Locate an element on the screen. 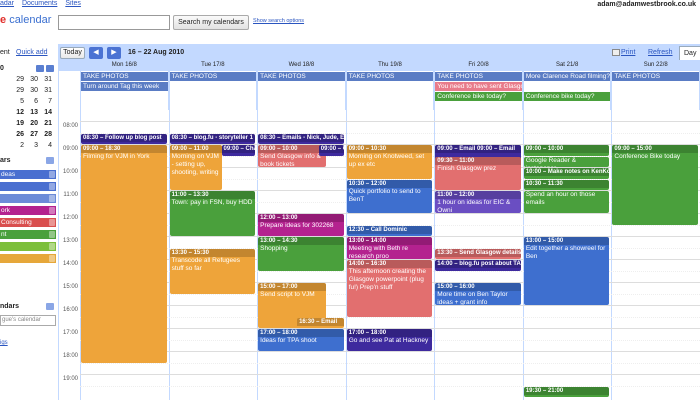 This screenshot has height=400, width=700. settings-link: igs is located at coordinates (4, 343).